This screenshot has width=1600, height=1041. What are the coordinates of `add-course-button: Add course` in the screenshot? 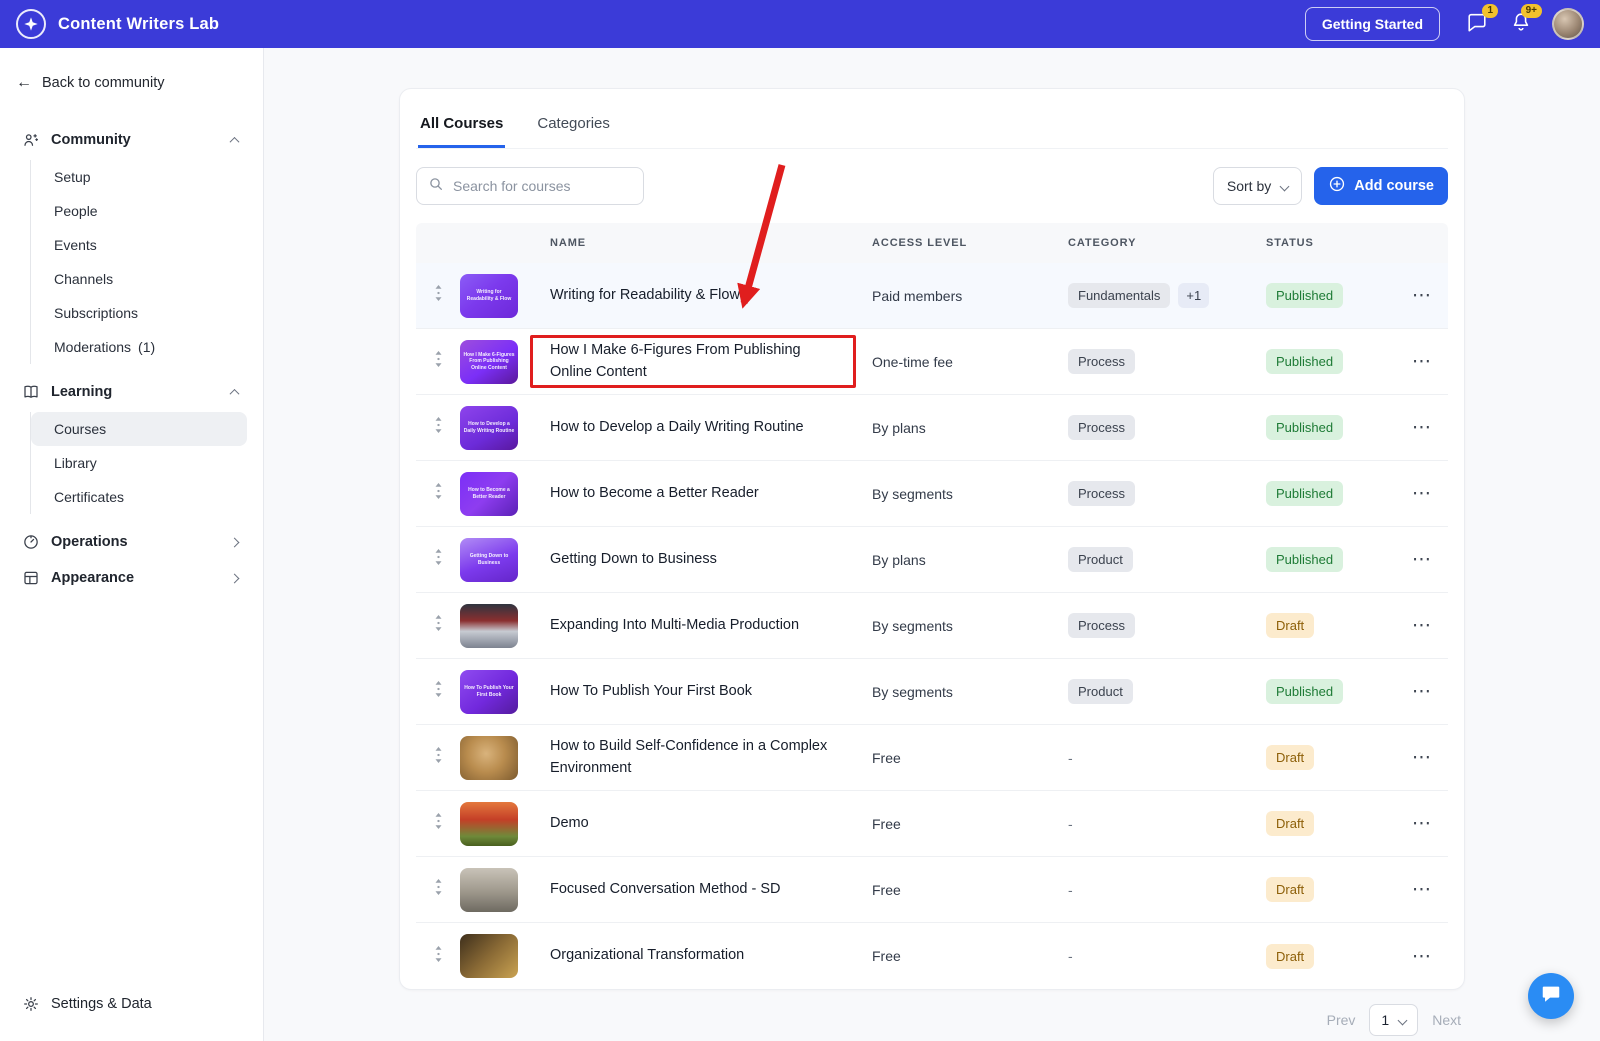 It's located at (1381, 186).